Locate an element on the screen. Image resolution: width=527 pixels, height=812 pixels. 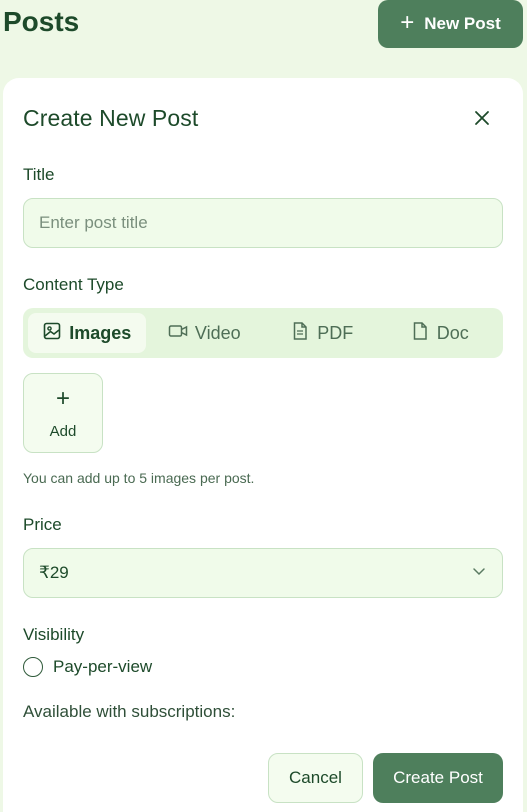
tab-label: Doc is located at coordinates (452, 332).